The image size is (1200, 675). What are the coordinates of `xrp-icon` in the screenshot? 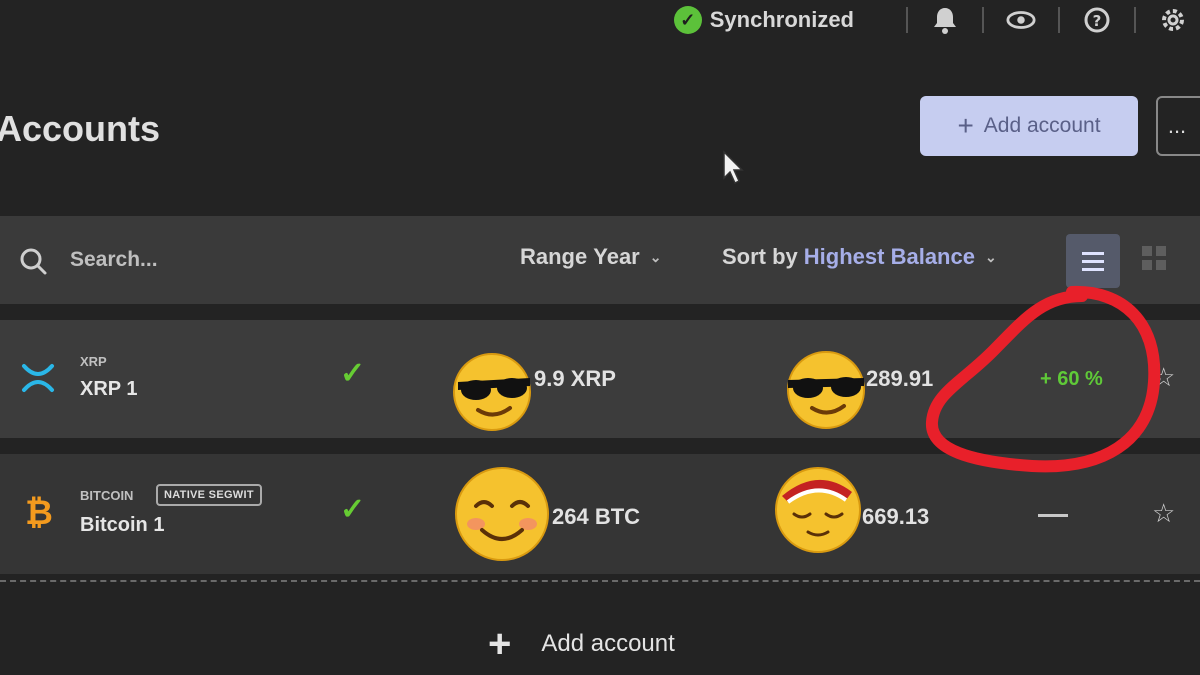 It's located at (38, 380).